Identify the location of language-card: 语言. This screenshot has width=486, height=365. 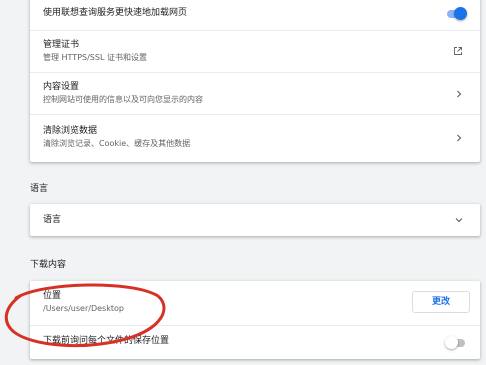
(255, 220).